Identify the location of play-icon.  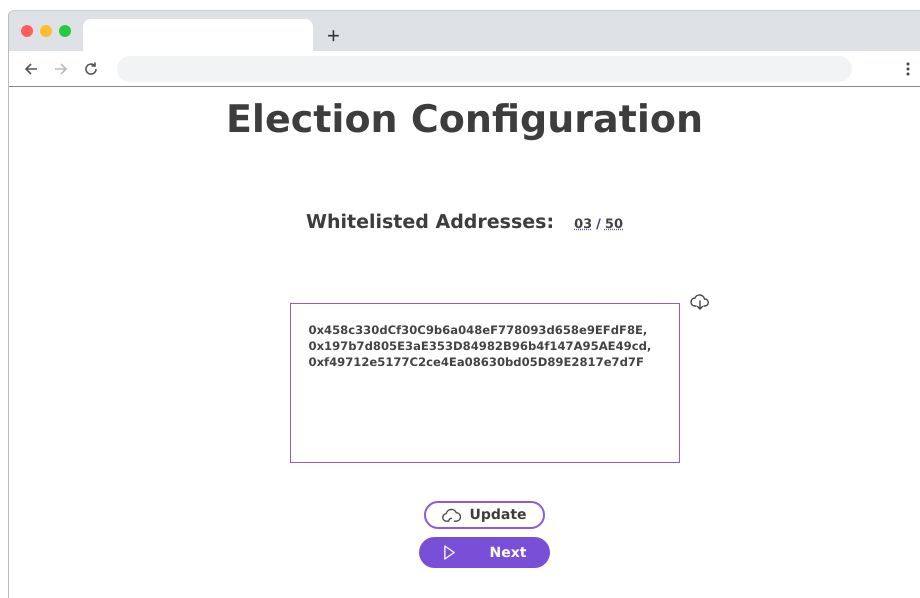
(449, 552).